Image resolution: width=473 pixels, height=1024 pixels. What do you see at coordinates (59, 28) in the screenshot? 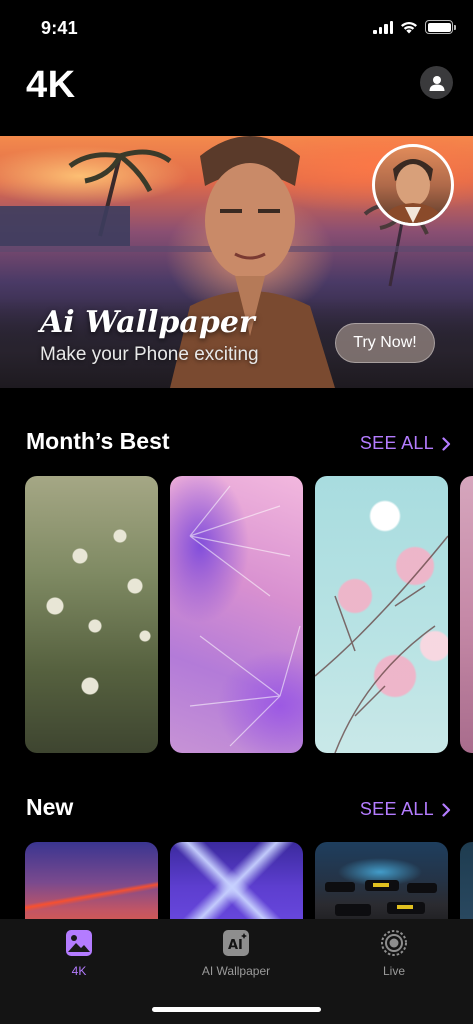
I see `status-time: 9:41` at bounding box center [59, 28].